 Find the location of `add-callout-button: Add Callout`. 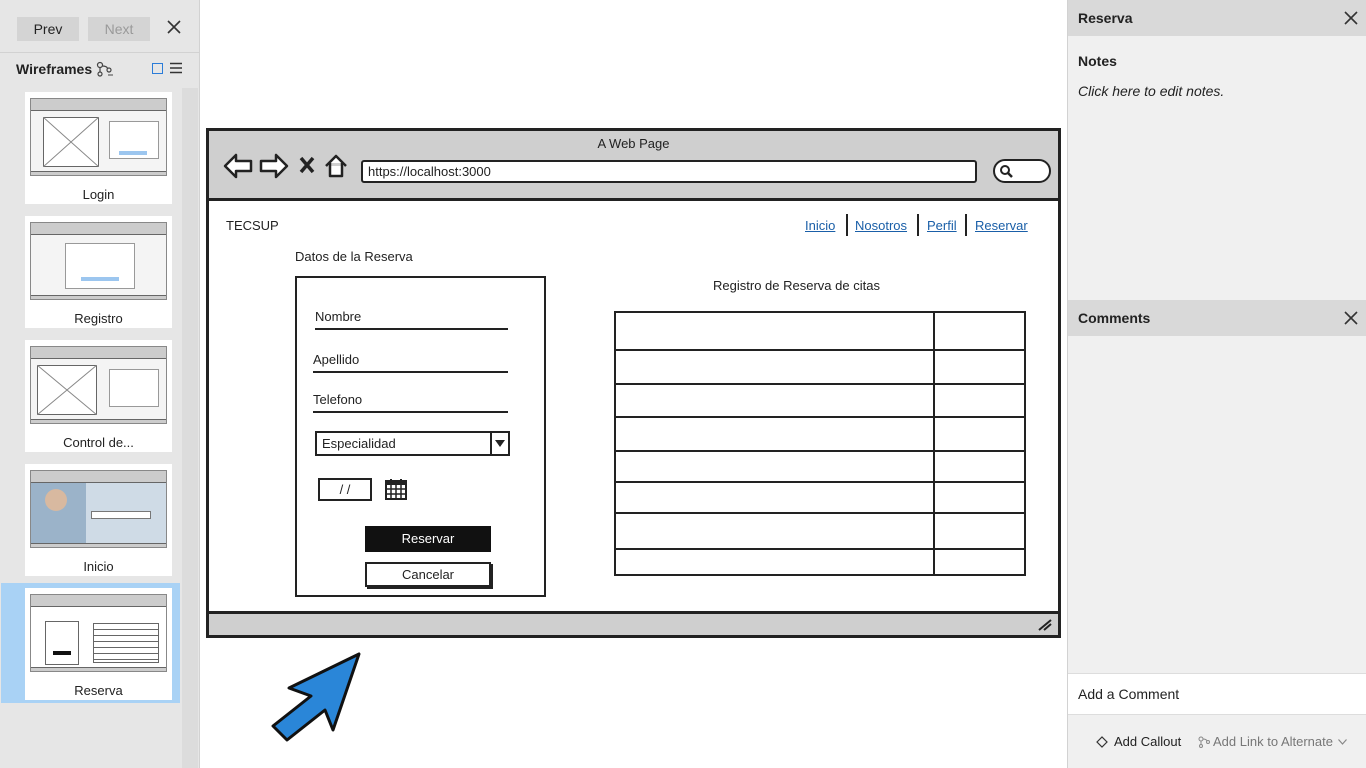

add-callout-button: Add Callout is located at coordinates (1139, 741).